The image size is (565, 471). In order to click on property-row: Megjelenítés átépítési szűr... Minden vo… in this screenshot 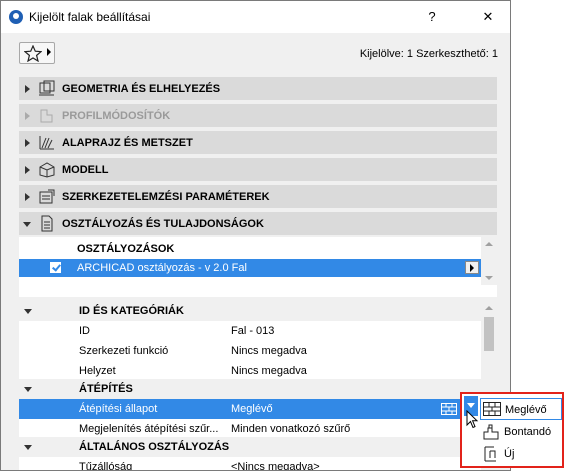, I will do `click(250, 429)`.